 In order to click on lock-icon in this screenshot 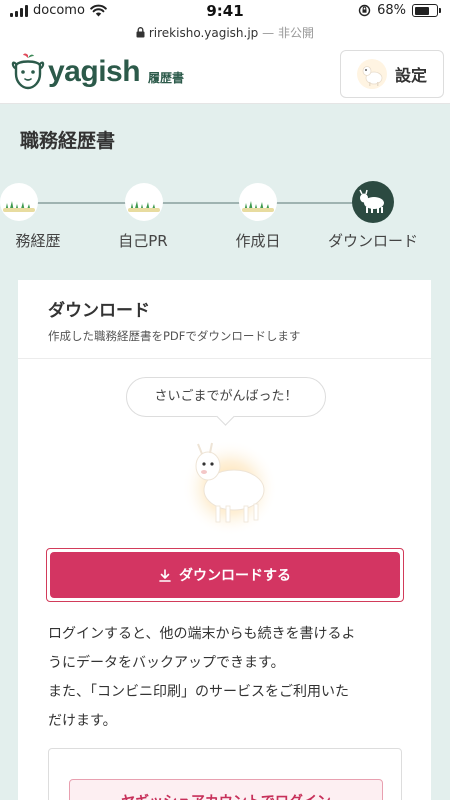, I will do `click(140, 32)`.